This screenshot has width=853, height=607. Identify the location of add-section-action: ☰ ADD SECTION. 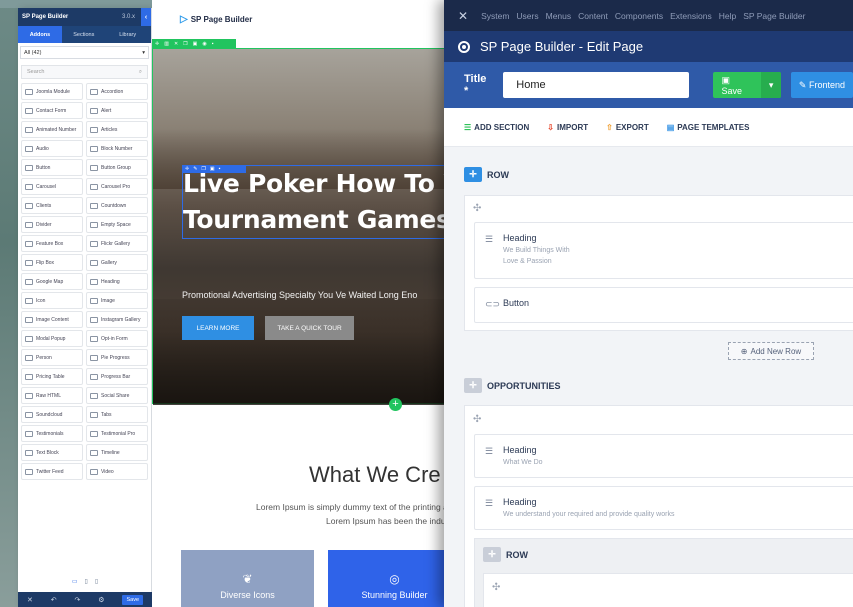
(496, 127).